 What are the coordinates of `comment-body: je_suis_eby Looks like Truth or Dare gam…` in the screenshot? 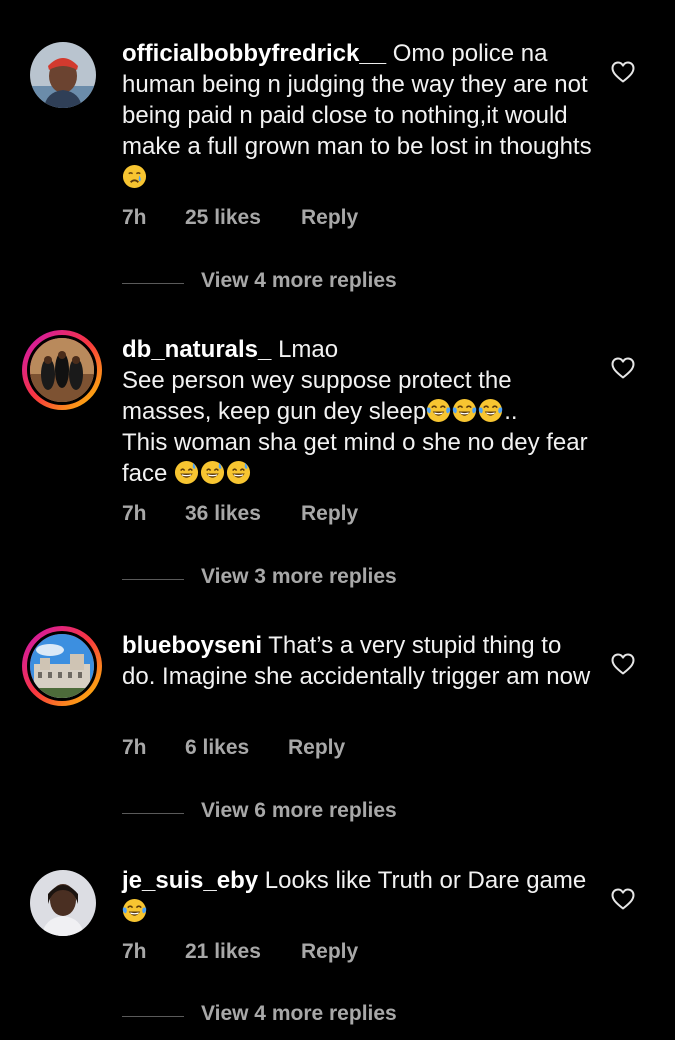 It's located at (357, 896).